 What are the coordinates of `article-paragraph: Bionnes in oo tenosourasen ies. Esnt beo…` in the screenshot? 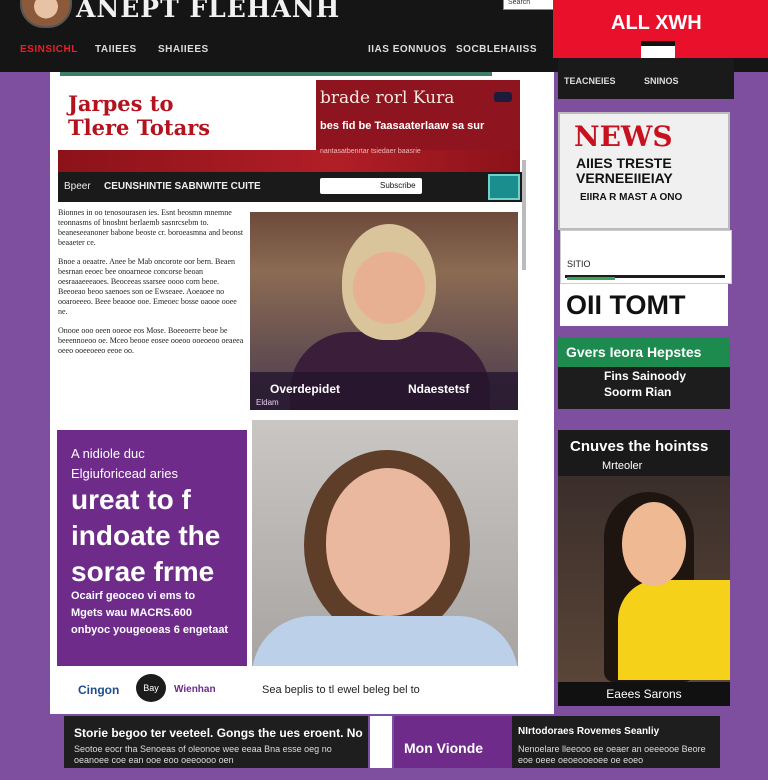 It's located at (151, 227).